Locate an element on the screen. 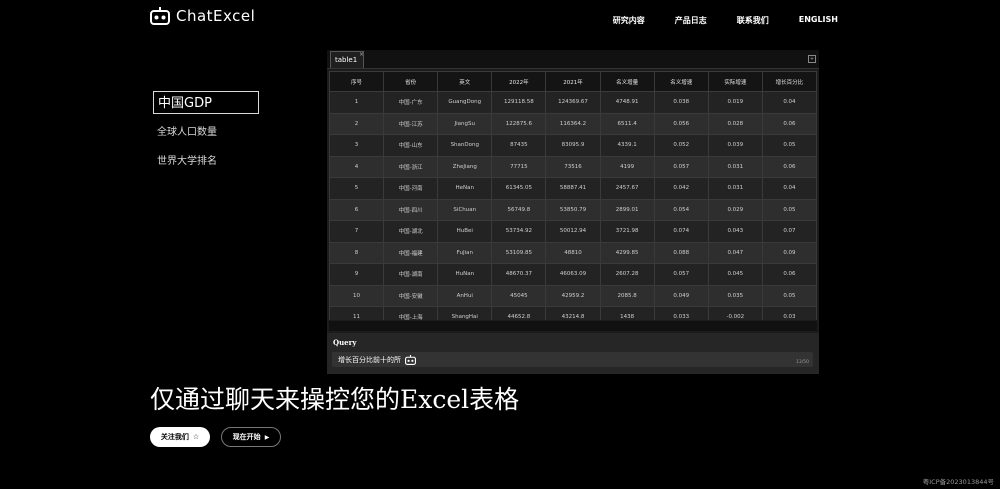 The height and width of the screenshot is (489, 1000). nav-contact: 联系我们 is located at coordinates (753, 20).